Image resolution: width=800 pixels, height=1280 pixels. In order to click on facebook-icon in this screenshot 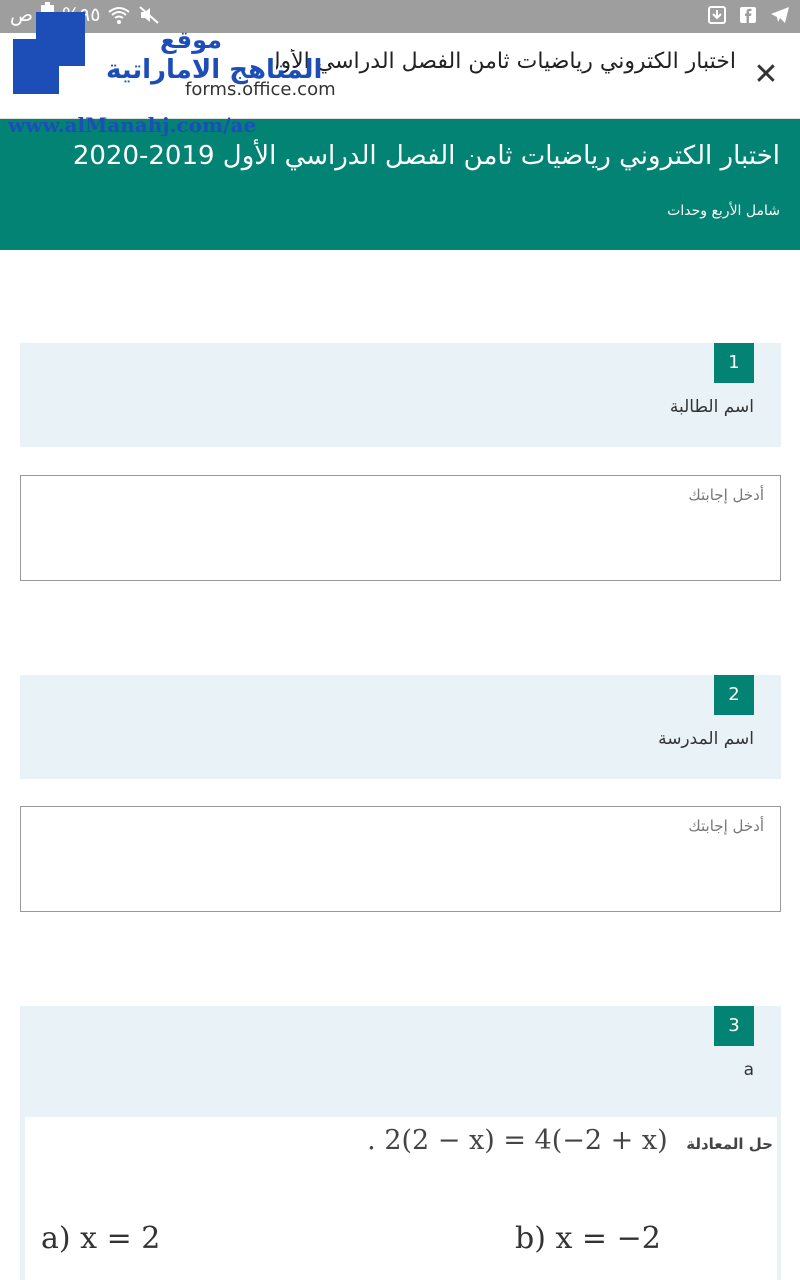, I will do `click(748, 15)`.